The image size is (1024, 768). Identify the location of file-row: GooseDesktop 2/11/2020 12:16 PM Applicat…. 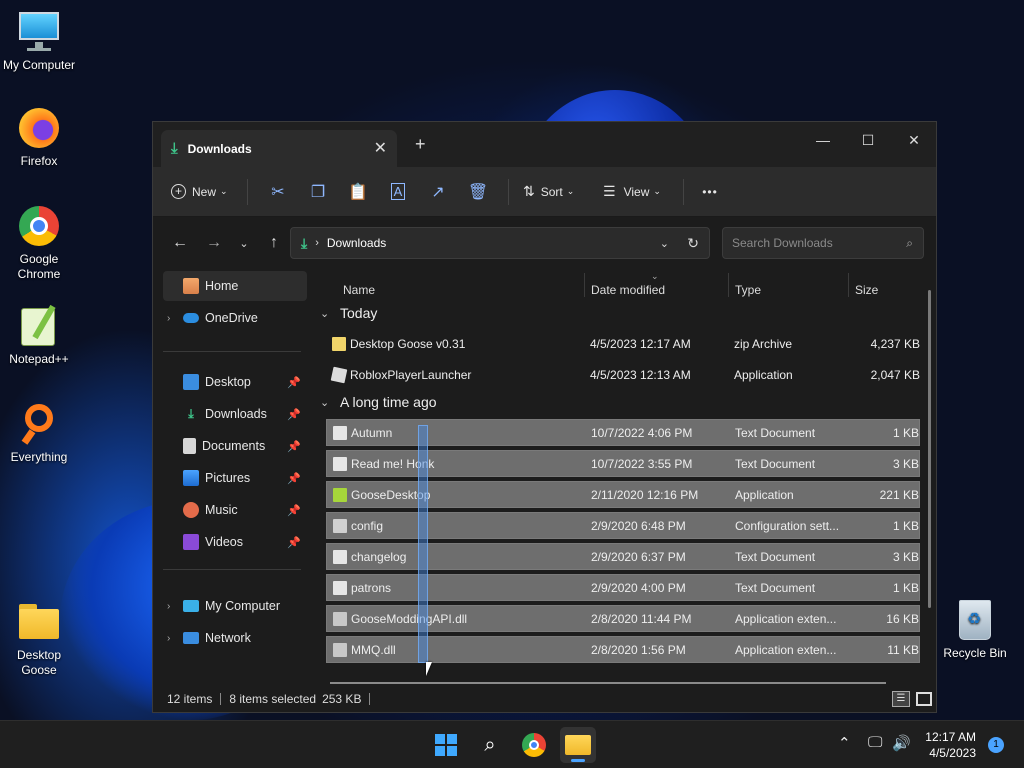
(623, 494).